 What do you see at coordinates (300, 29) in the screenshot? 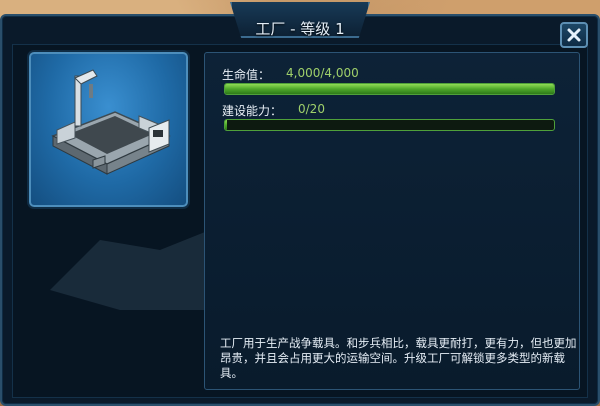
I see `dialog-title: 工厂 - 等级 1` at bounding box center [300, 29].